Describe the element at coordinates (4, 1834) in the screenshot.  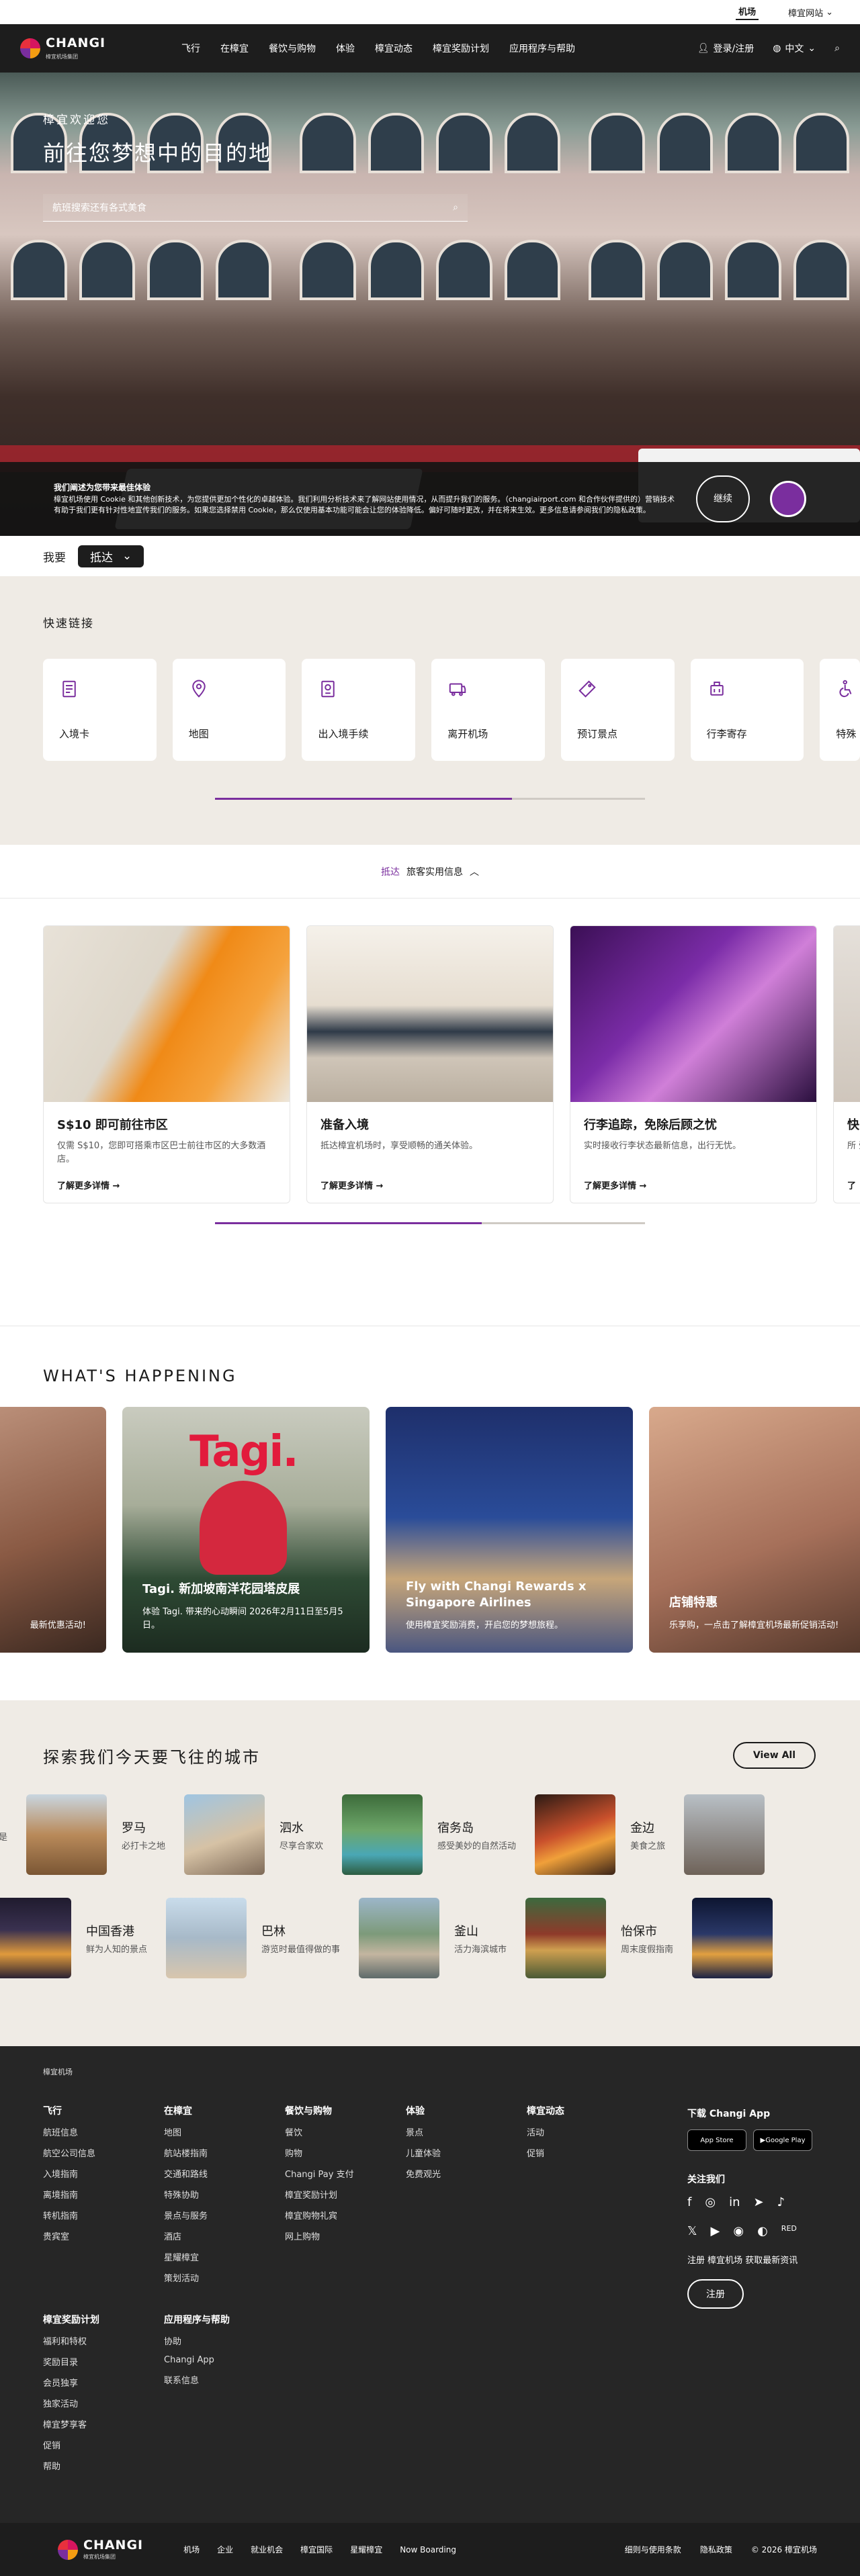
I see `city-item: 去畅饮比比皆是` at that location.